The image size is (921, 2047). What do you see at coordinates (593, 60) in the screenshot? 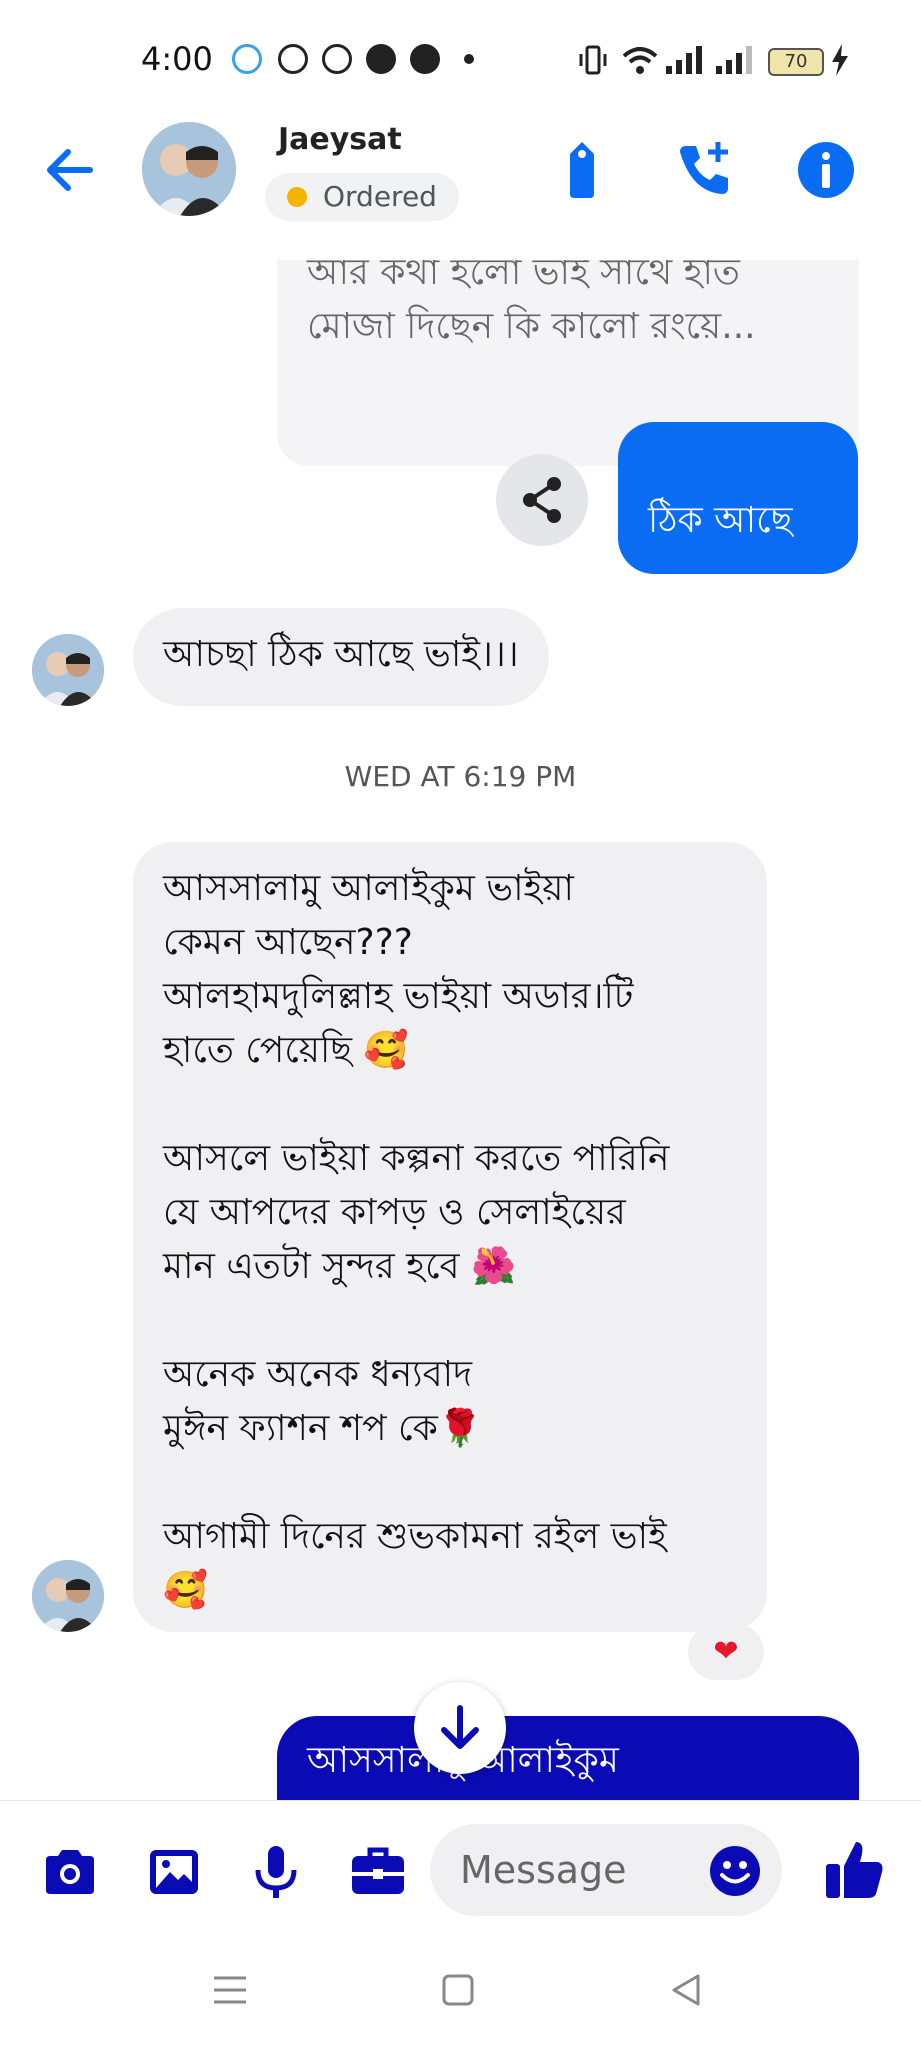
I see `vibrate-icon` at bounding box center [593, 60].